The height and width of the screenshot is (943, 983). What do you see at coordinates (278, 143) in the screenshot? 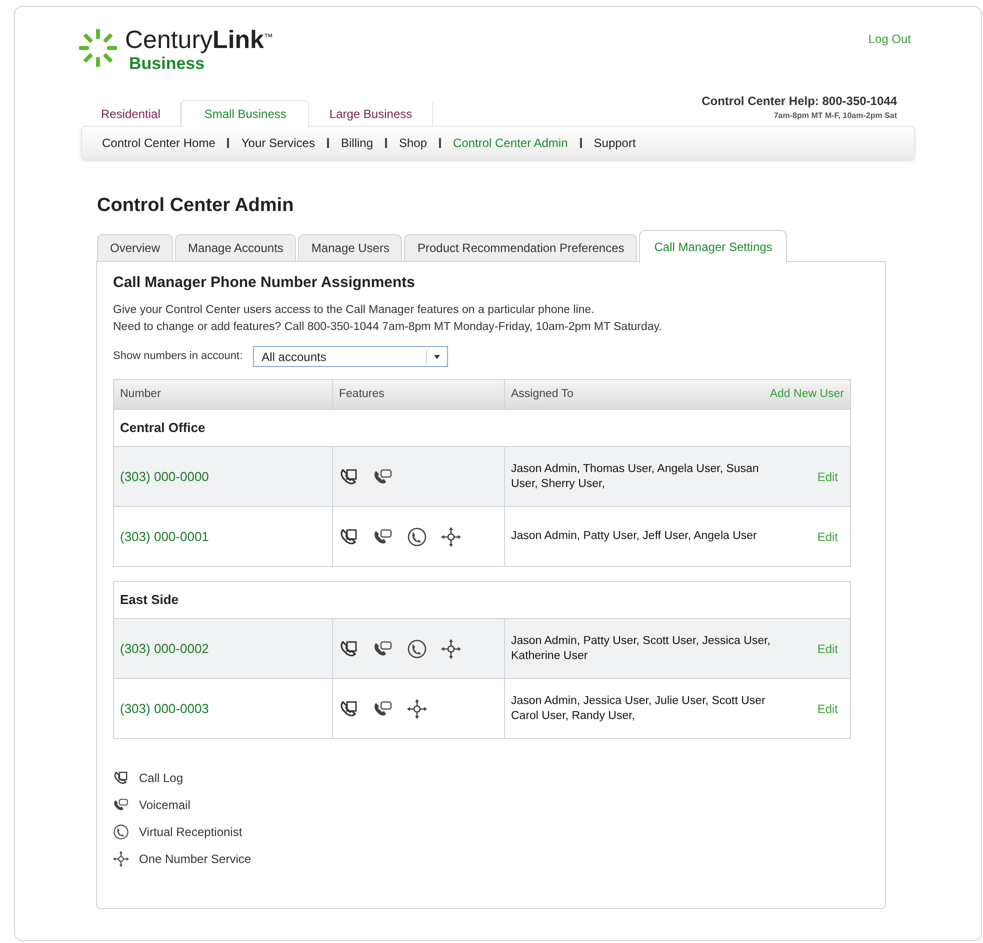
I see `nav-link: Your Services` at bounding box center [278, 143].